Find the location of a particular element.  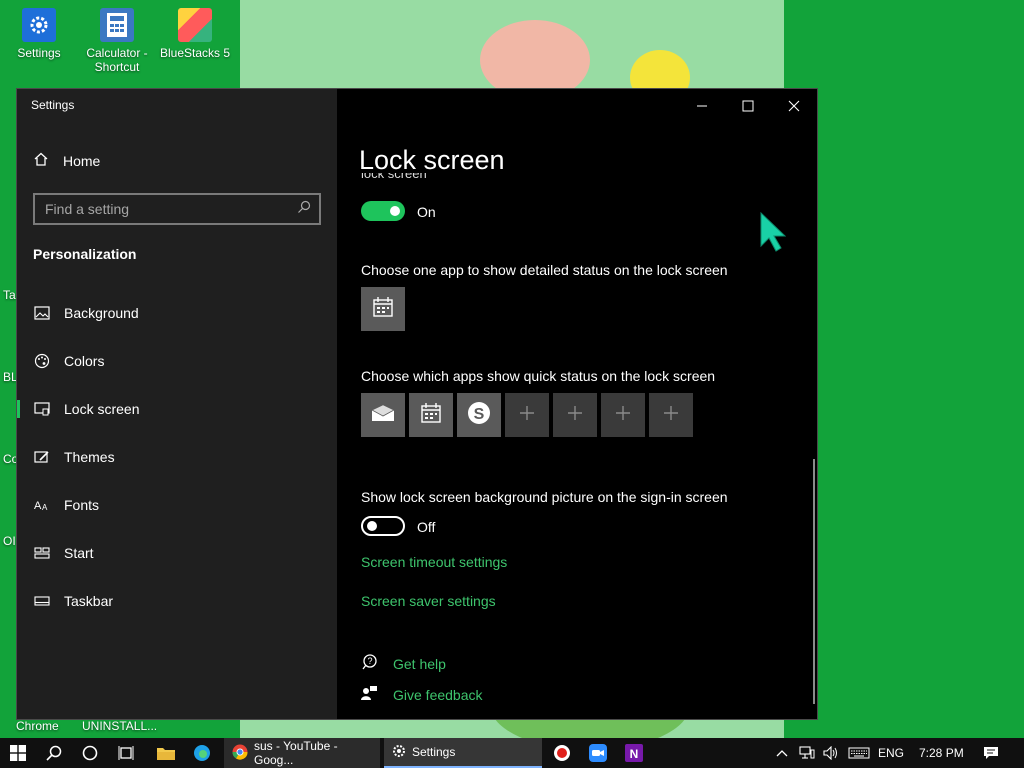

brush-icon is located at coordinates (42, 457).